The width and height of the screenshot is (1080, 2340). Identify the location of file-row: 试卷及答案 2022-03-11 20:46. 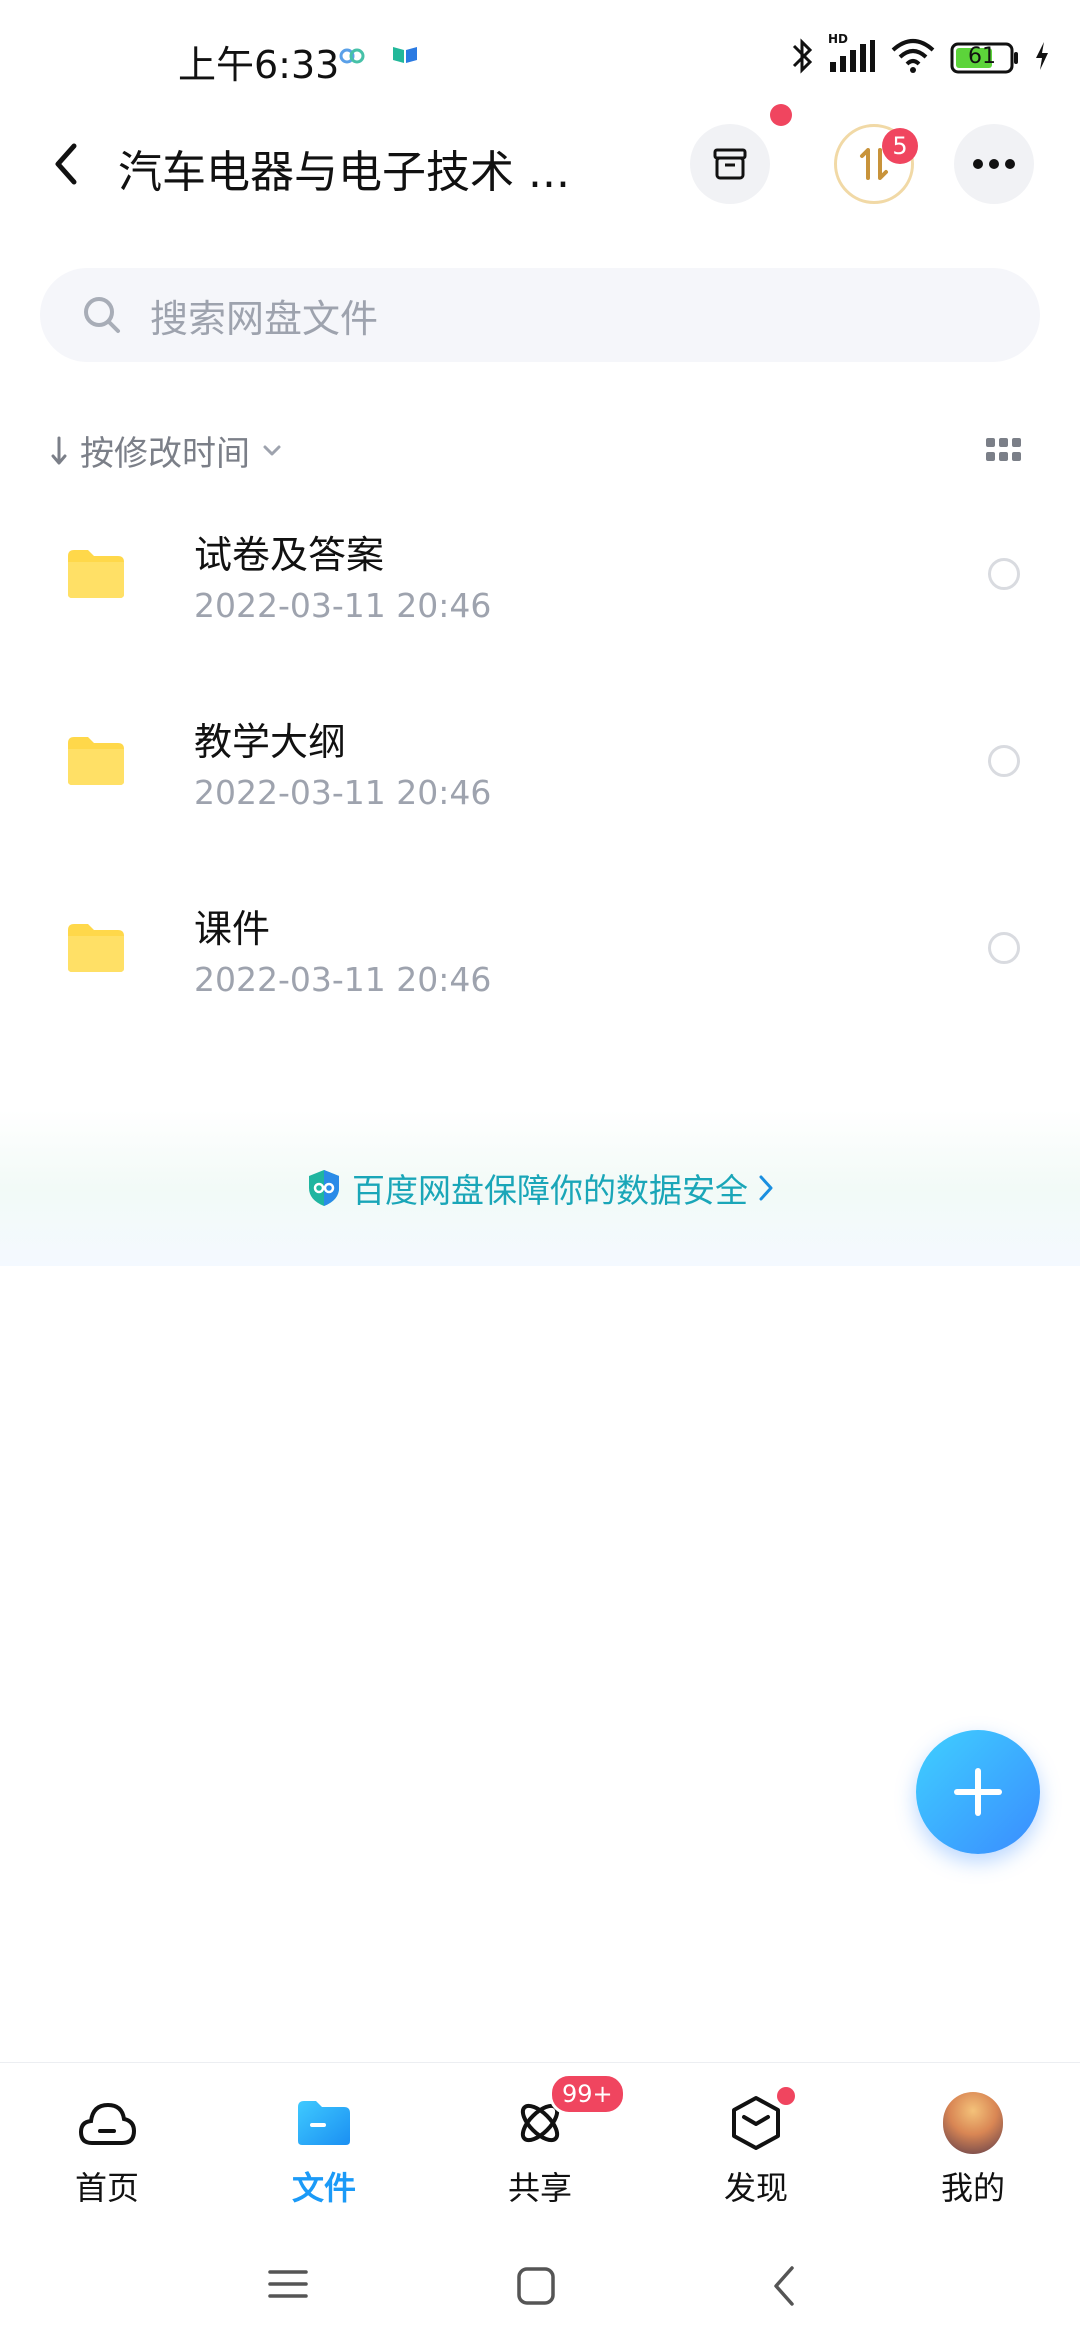
(540, 573).